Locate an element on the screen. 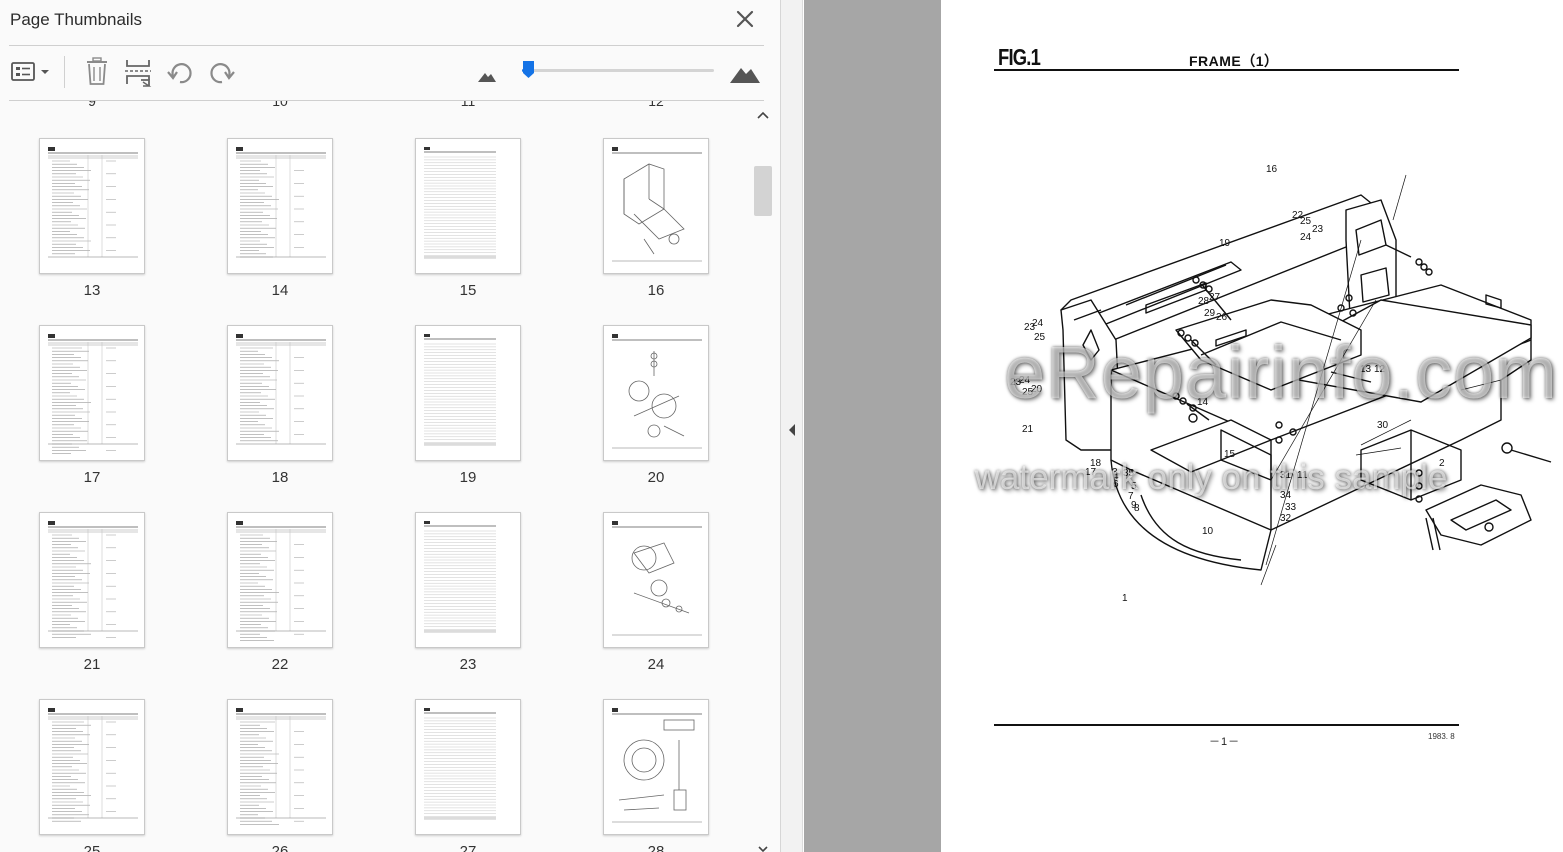 The height and width of the screenshot is (852, 1563). thumbnail-label-partial: 12 is located at coordinates (656, 105).